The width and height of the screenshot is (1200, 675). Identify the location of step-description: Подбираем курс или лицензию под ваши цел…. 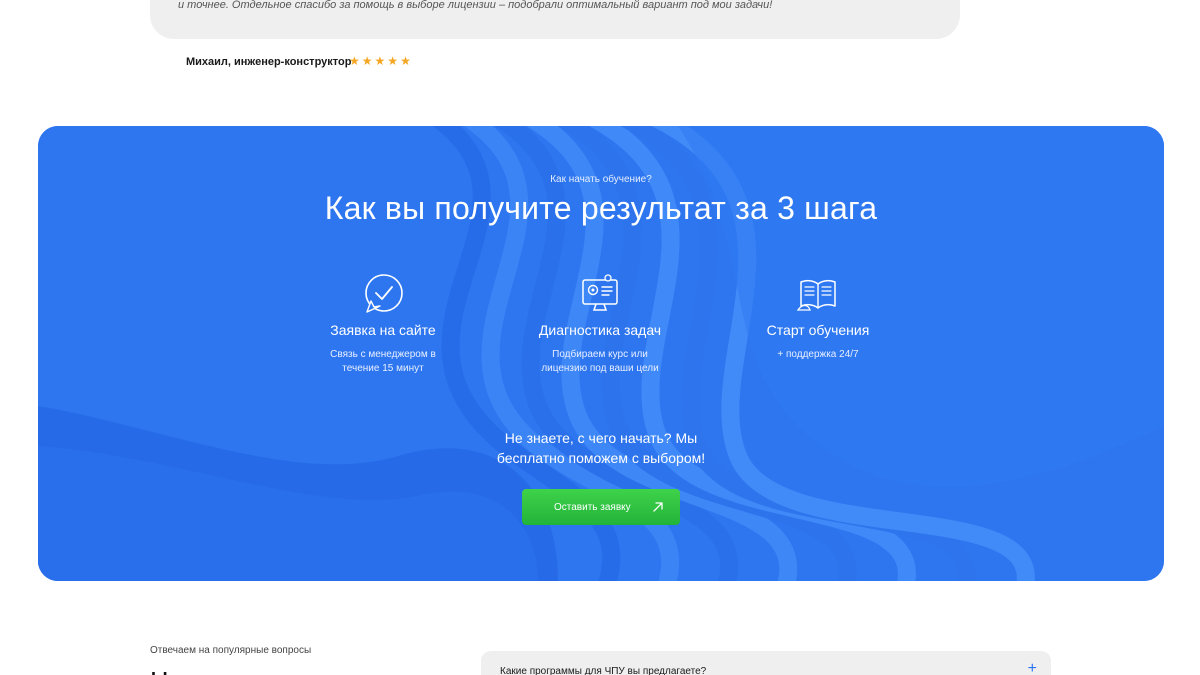
(600, 362).